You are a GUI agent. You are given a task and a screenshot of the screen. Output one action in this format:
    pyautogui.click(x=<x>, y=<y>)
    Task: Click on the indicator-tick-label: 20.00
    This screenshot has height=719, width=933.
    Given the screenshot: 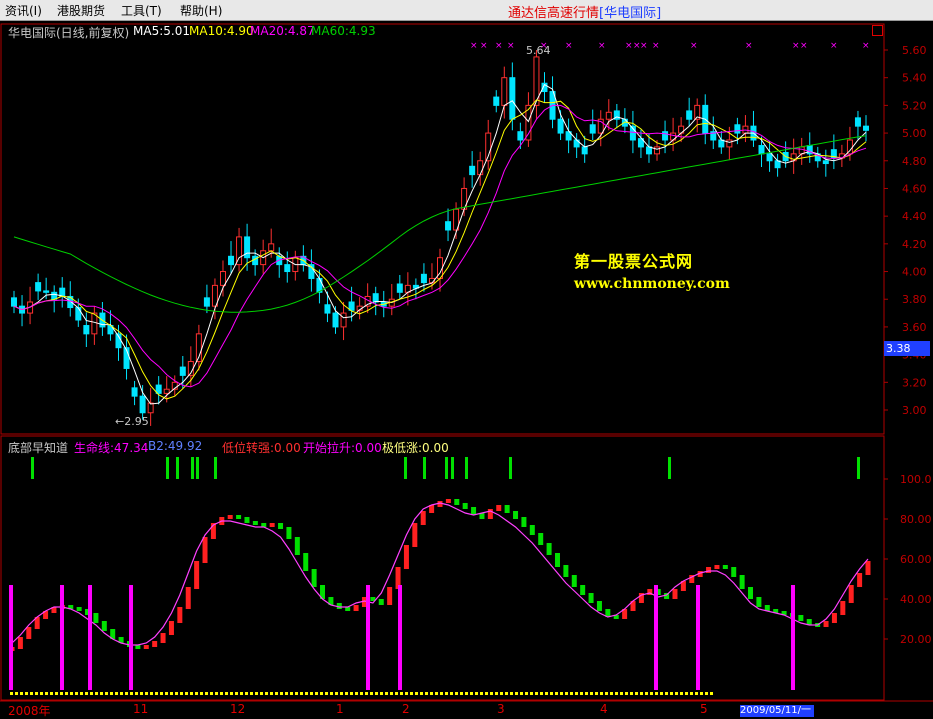 What is the action you would take?
    pyautogui.click(x=916, y=639)
    